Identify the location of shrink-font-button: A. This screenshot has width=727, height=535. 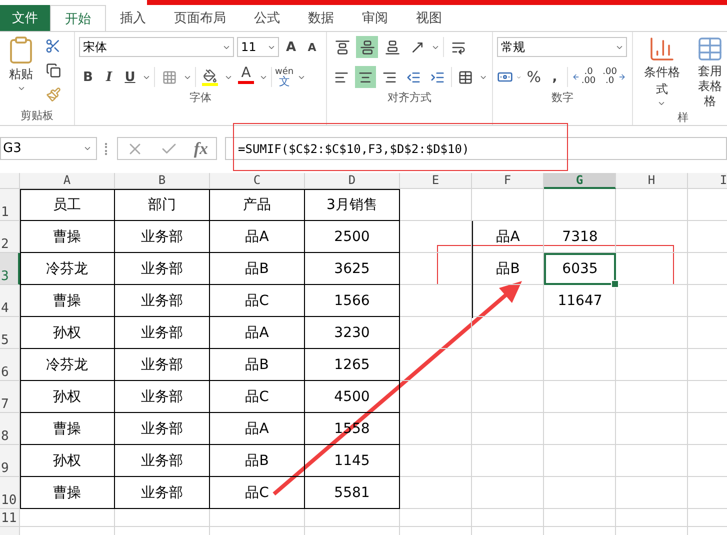
(312, 47).